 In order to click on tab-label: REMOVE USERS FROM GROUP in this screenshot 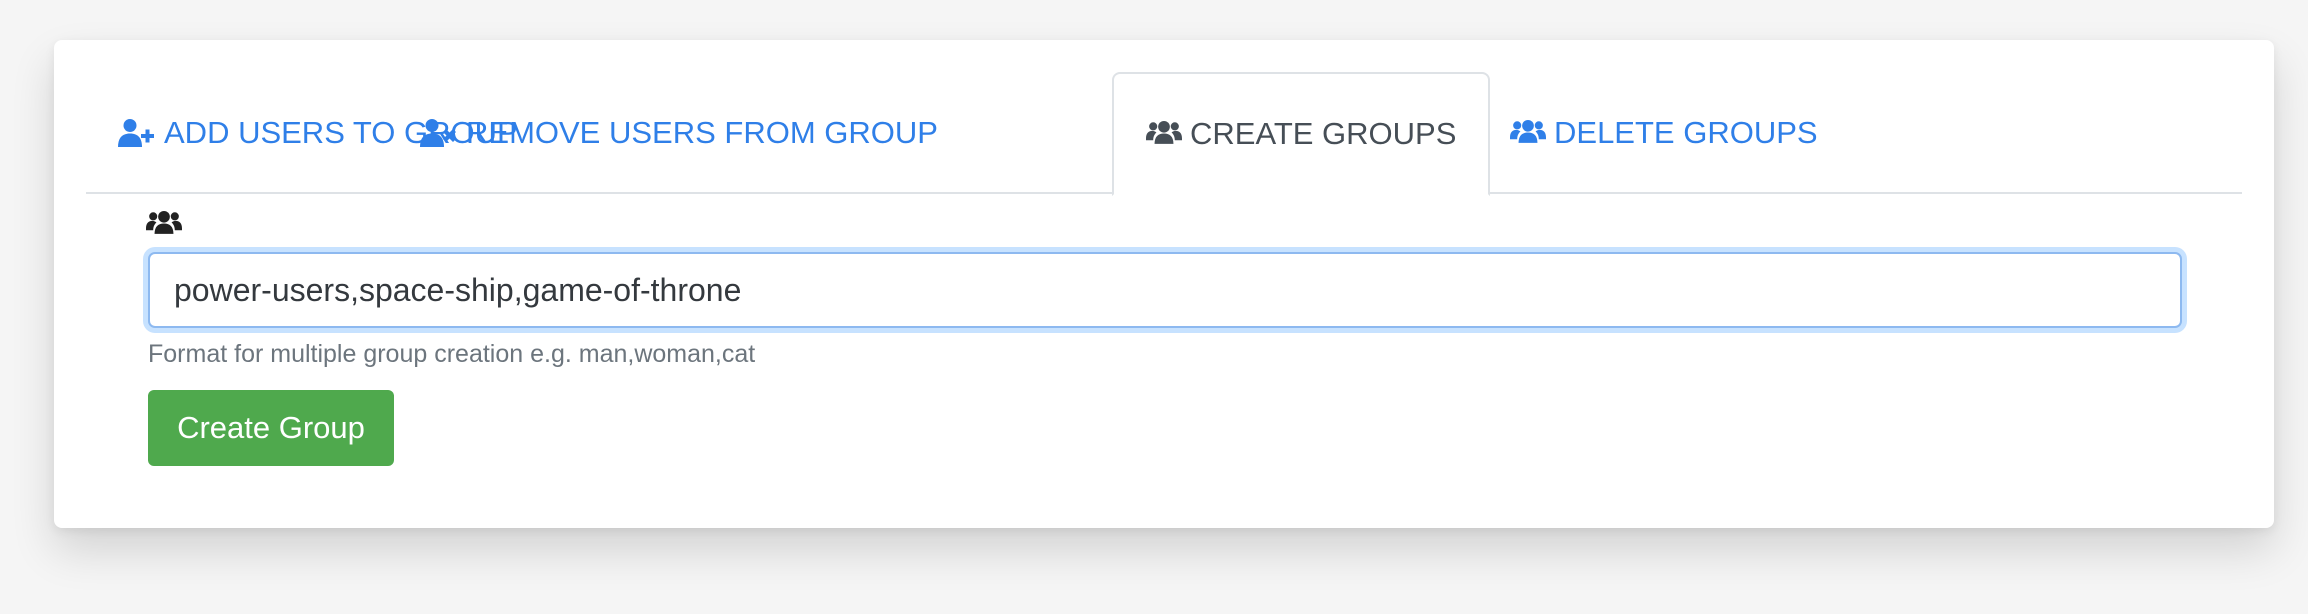, I will do `click(702, 132)`.